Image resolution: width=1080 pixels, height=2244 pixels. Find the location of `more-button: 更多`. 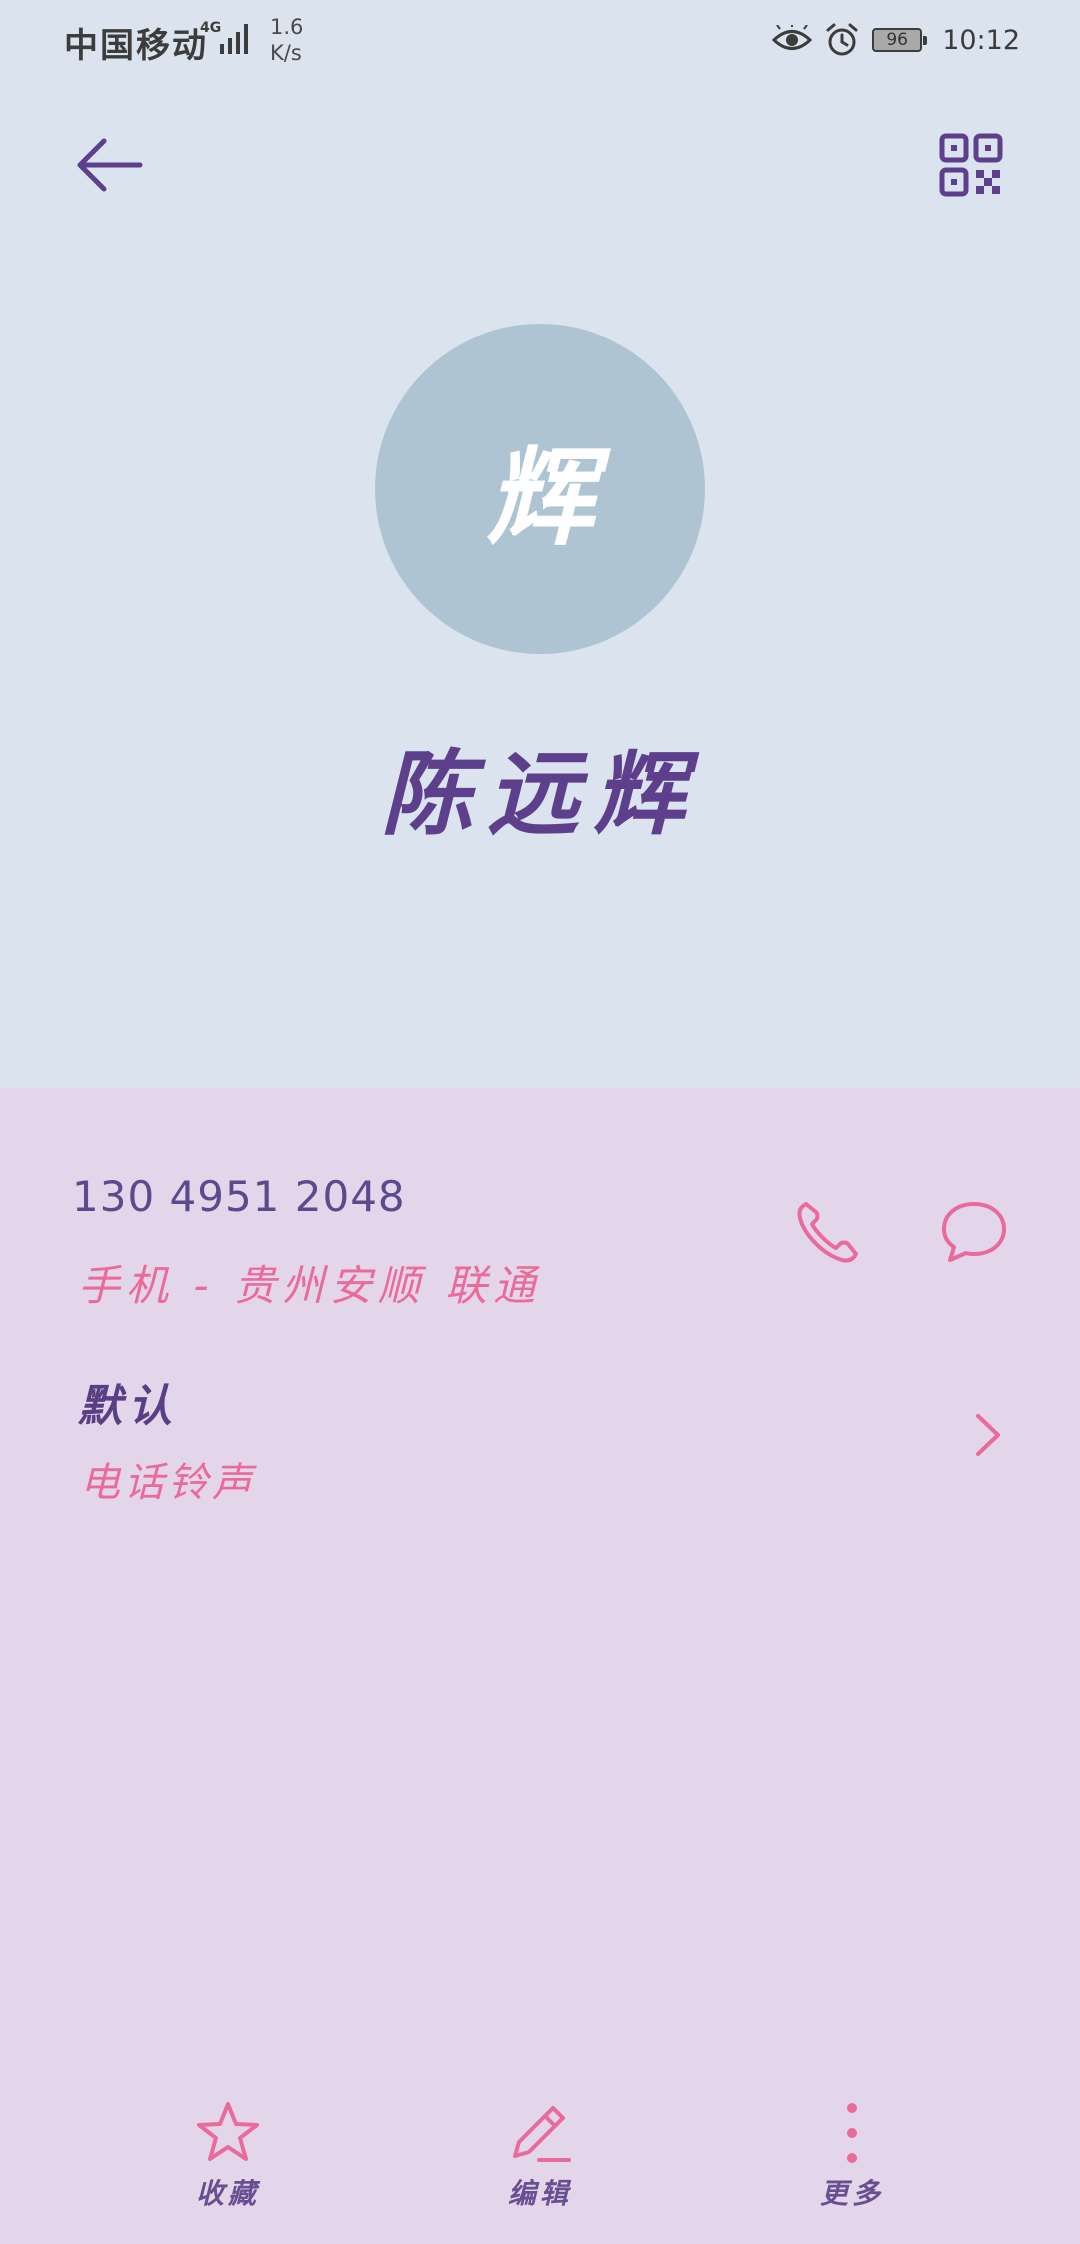

more-button: 更多 is located at coordinates (852, 2167).